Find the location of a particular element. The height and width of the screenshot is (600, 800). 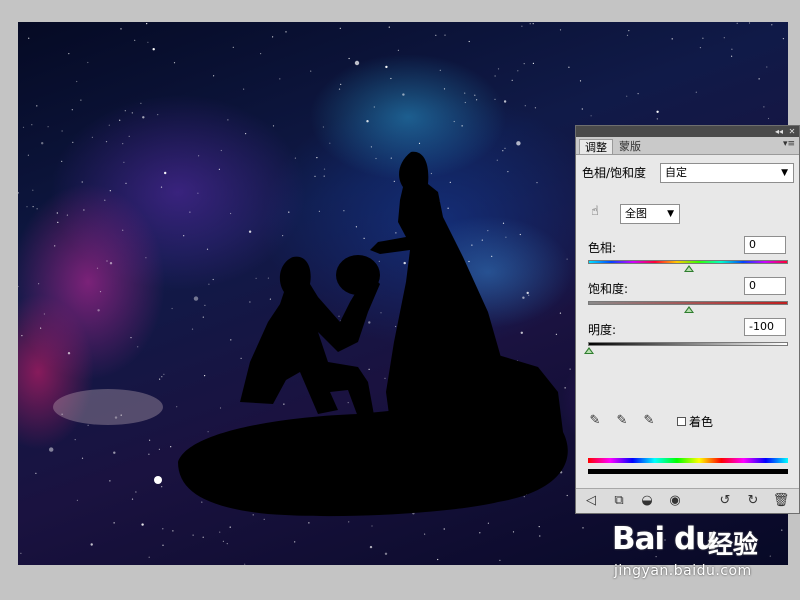

panel-titlebar: ◂◂ ✕ is located at coordinates (687, 131).